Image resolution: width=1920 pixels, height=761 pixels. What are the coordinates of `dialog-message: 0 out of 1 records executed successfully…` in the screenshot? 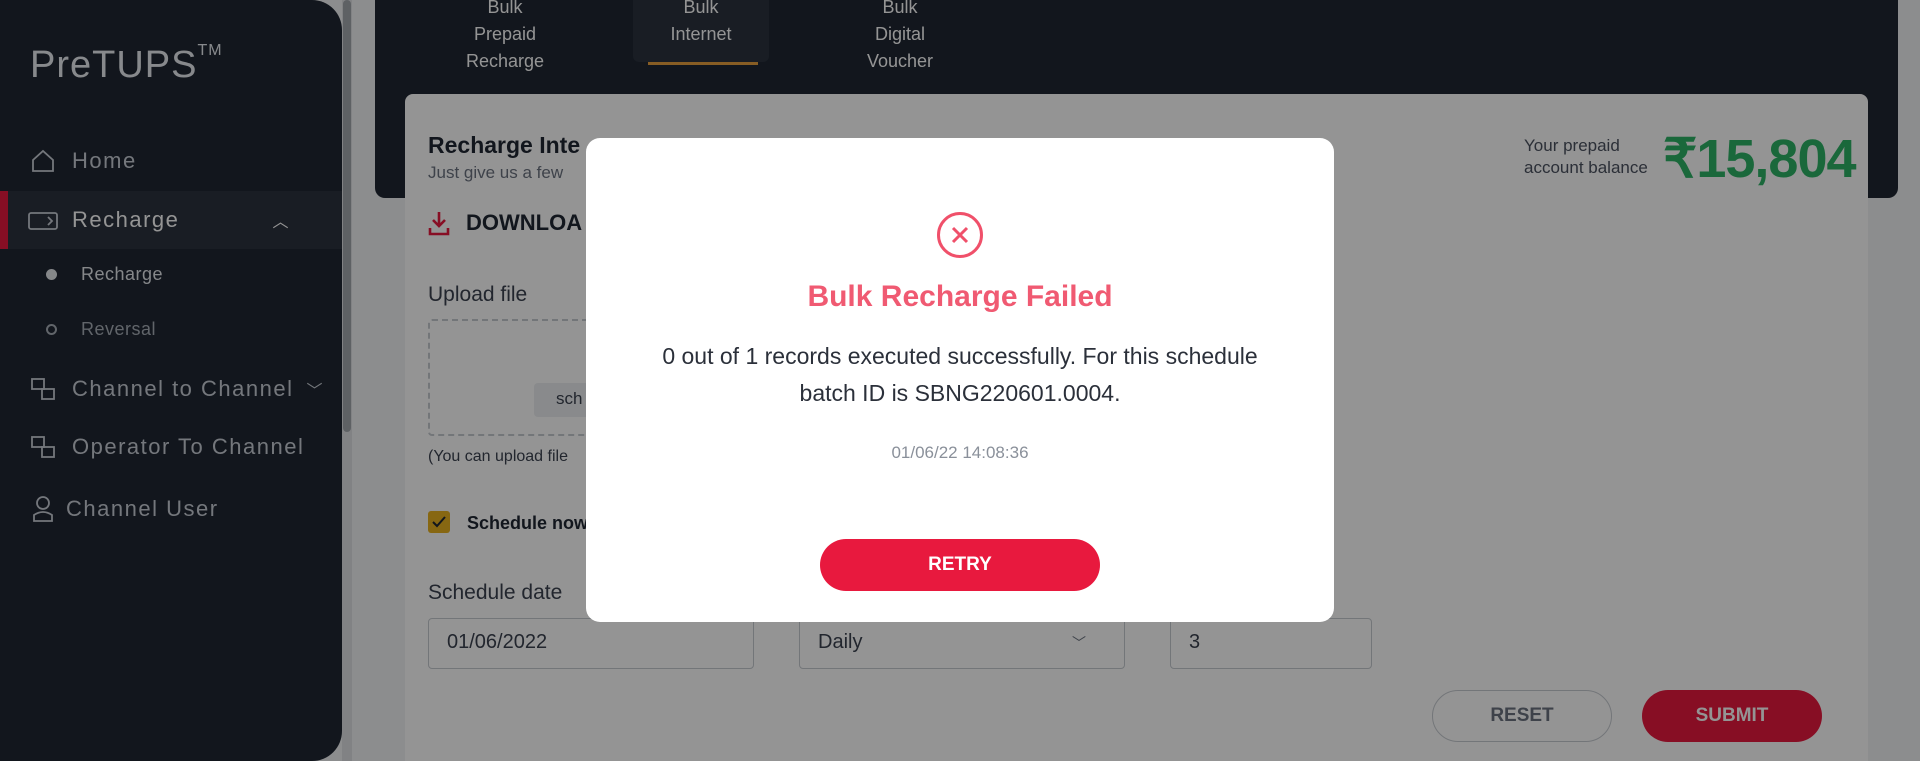 It's located at (960, 374).